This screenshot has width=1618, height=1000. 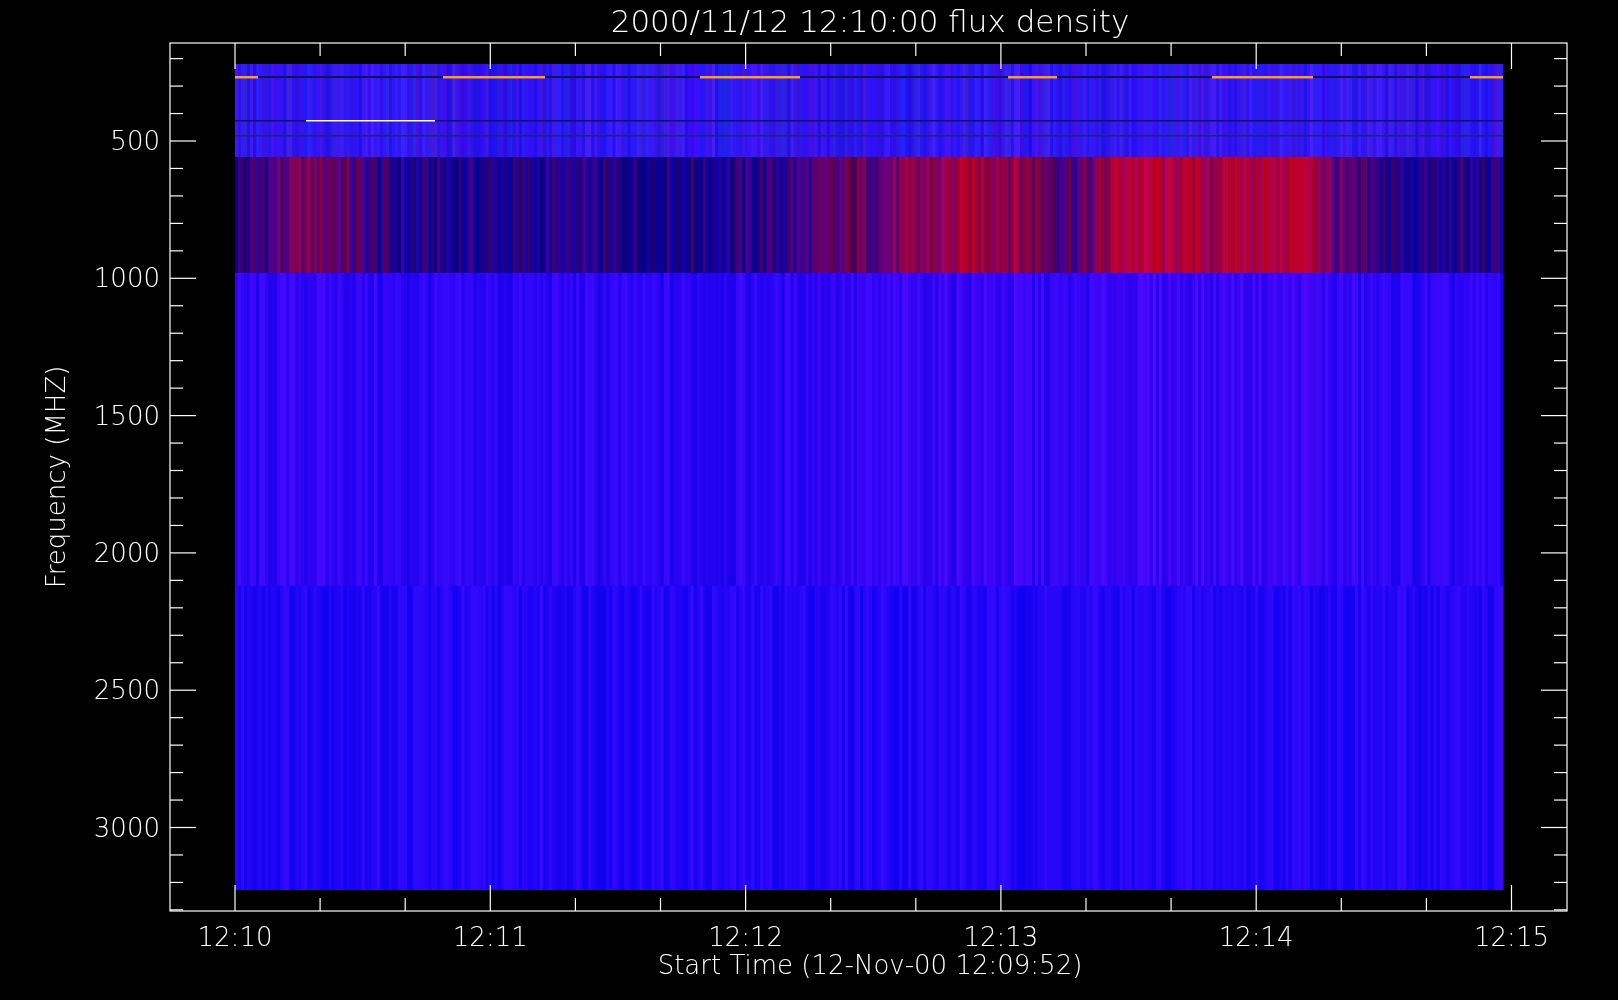 I want to click on tick-label: 500, so click(x=135, y=141).